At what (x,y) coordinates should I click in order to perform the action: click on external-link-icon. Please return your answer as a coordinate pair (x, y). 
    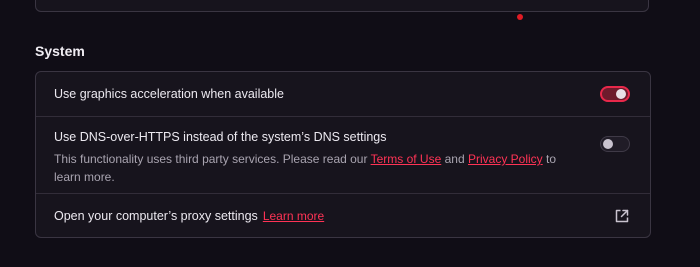
    Looking at the image, I should click on (622, 216).